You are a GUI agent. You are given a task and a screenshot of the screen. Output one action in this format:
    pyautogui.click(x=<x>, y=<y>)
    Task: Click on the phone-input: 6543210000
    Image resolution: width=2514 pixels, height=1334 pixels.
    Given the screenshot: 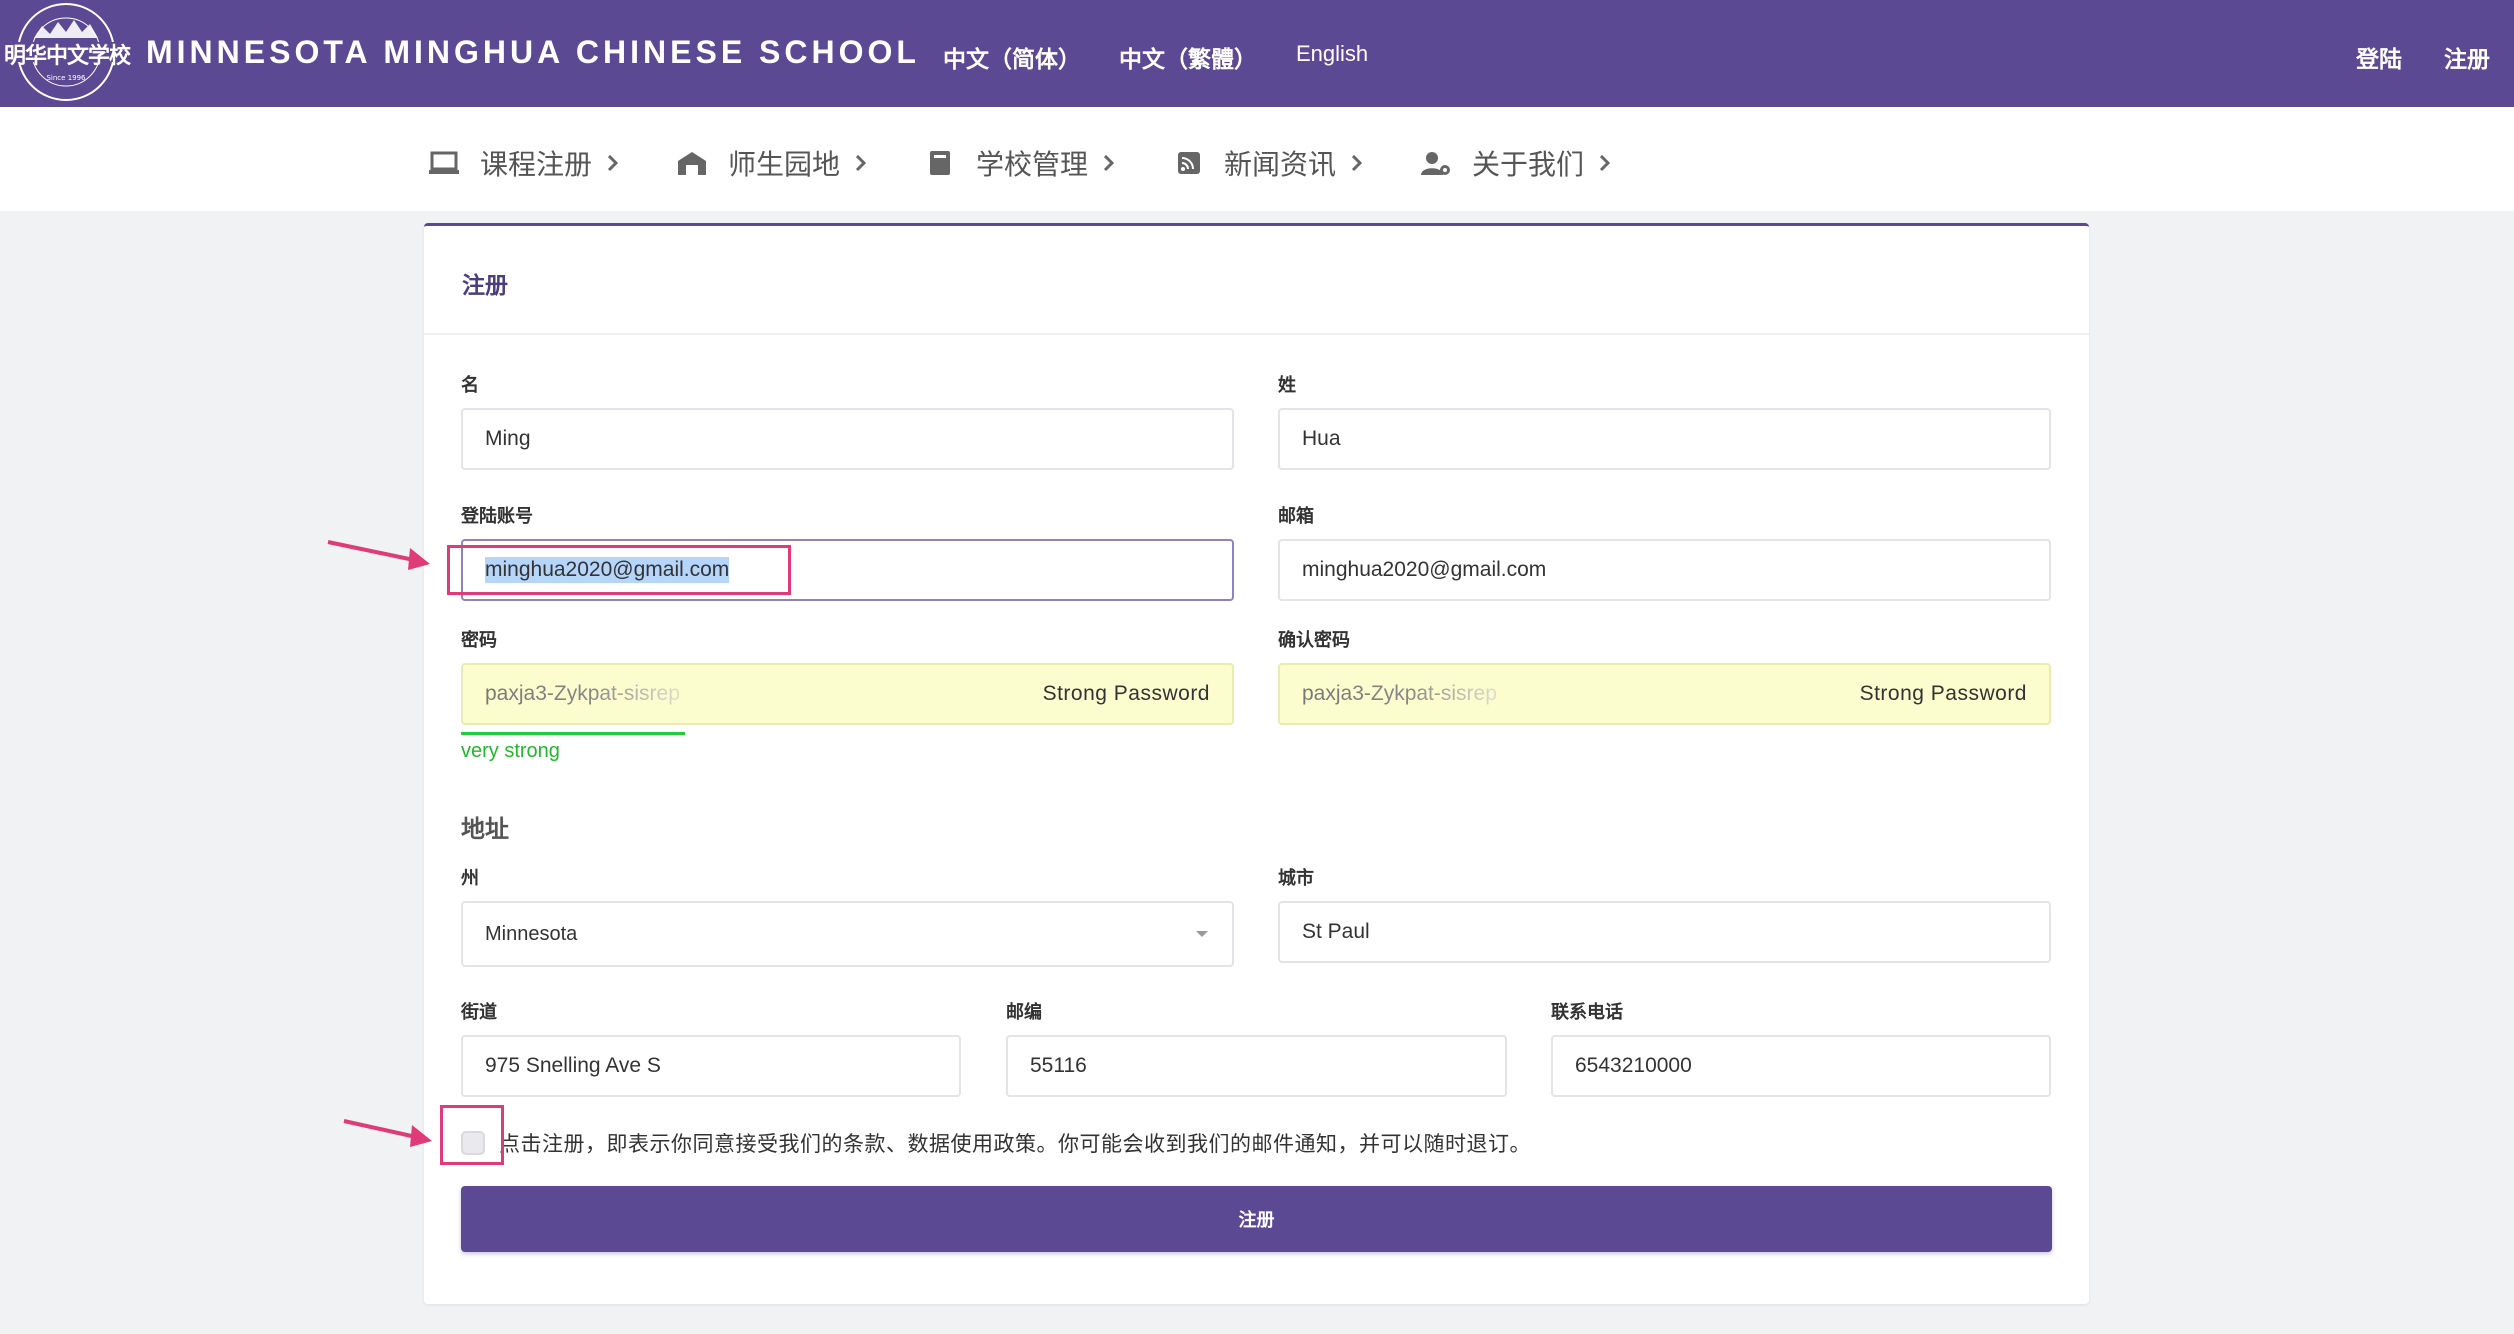 What is the action you would take?
    pyautogui.click(x=1801, y=1066)
    